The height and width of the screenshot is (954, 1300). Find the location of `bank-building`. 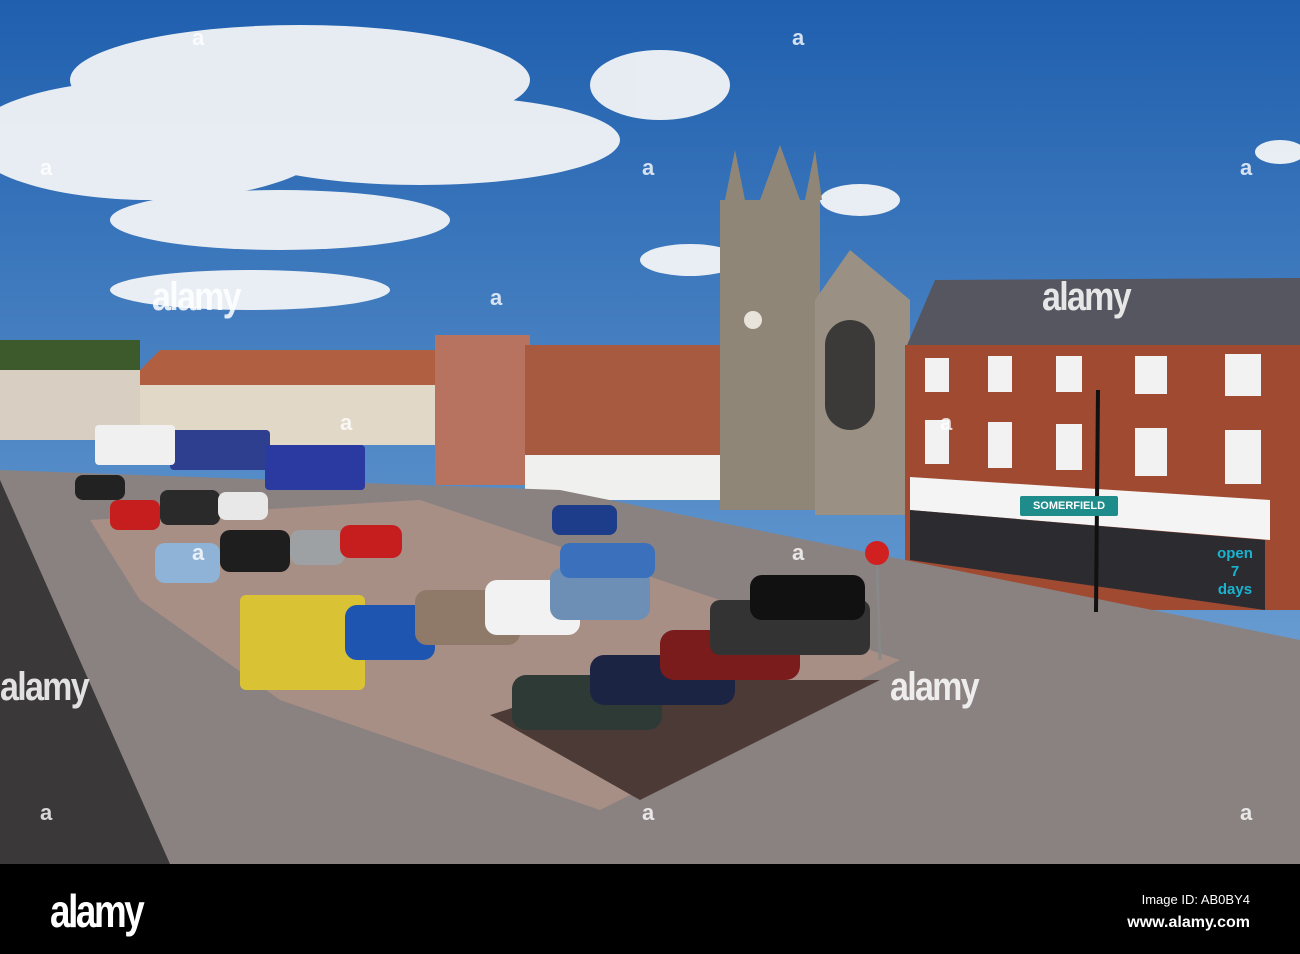

bank-building is located at coordinates (482, 410).